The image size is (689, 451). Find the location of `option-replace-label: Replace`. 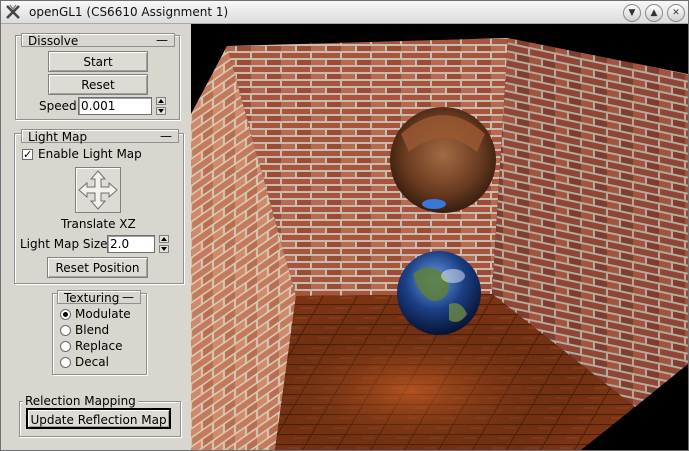

option-replace-label: Replace is located at coordinates (99, 346).